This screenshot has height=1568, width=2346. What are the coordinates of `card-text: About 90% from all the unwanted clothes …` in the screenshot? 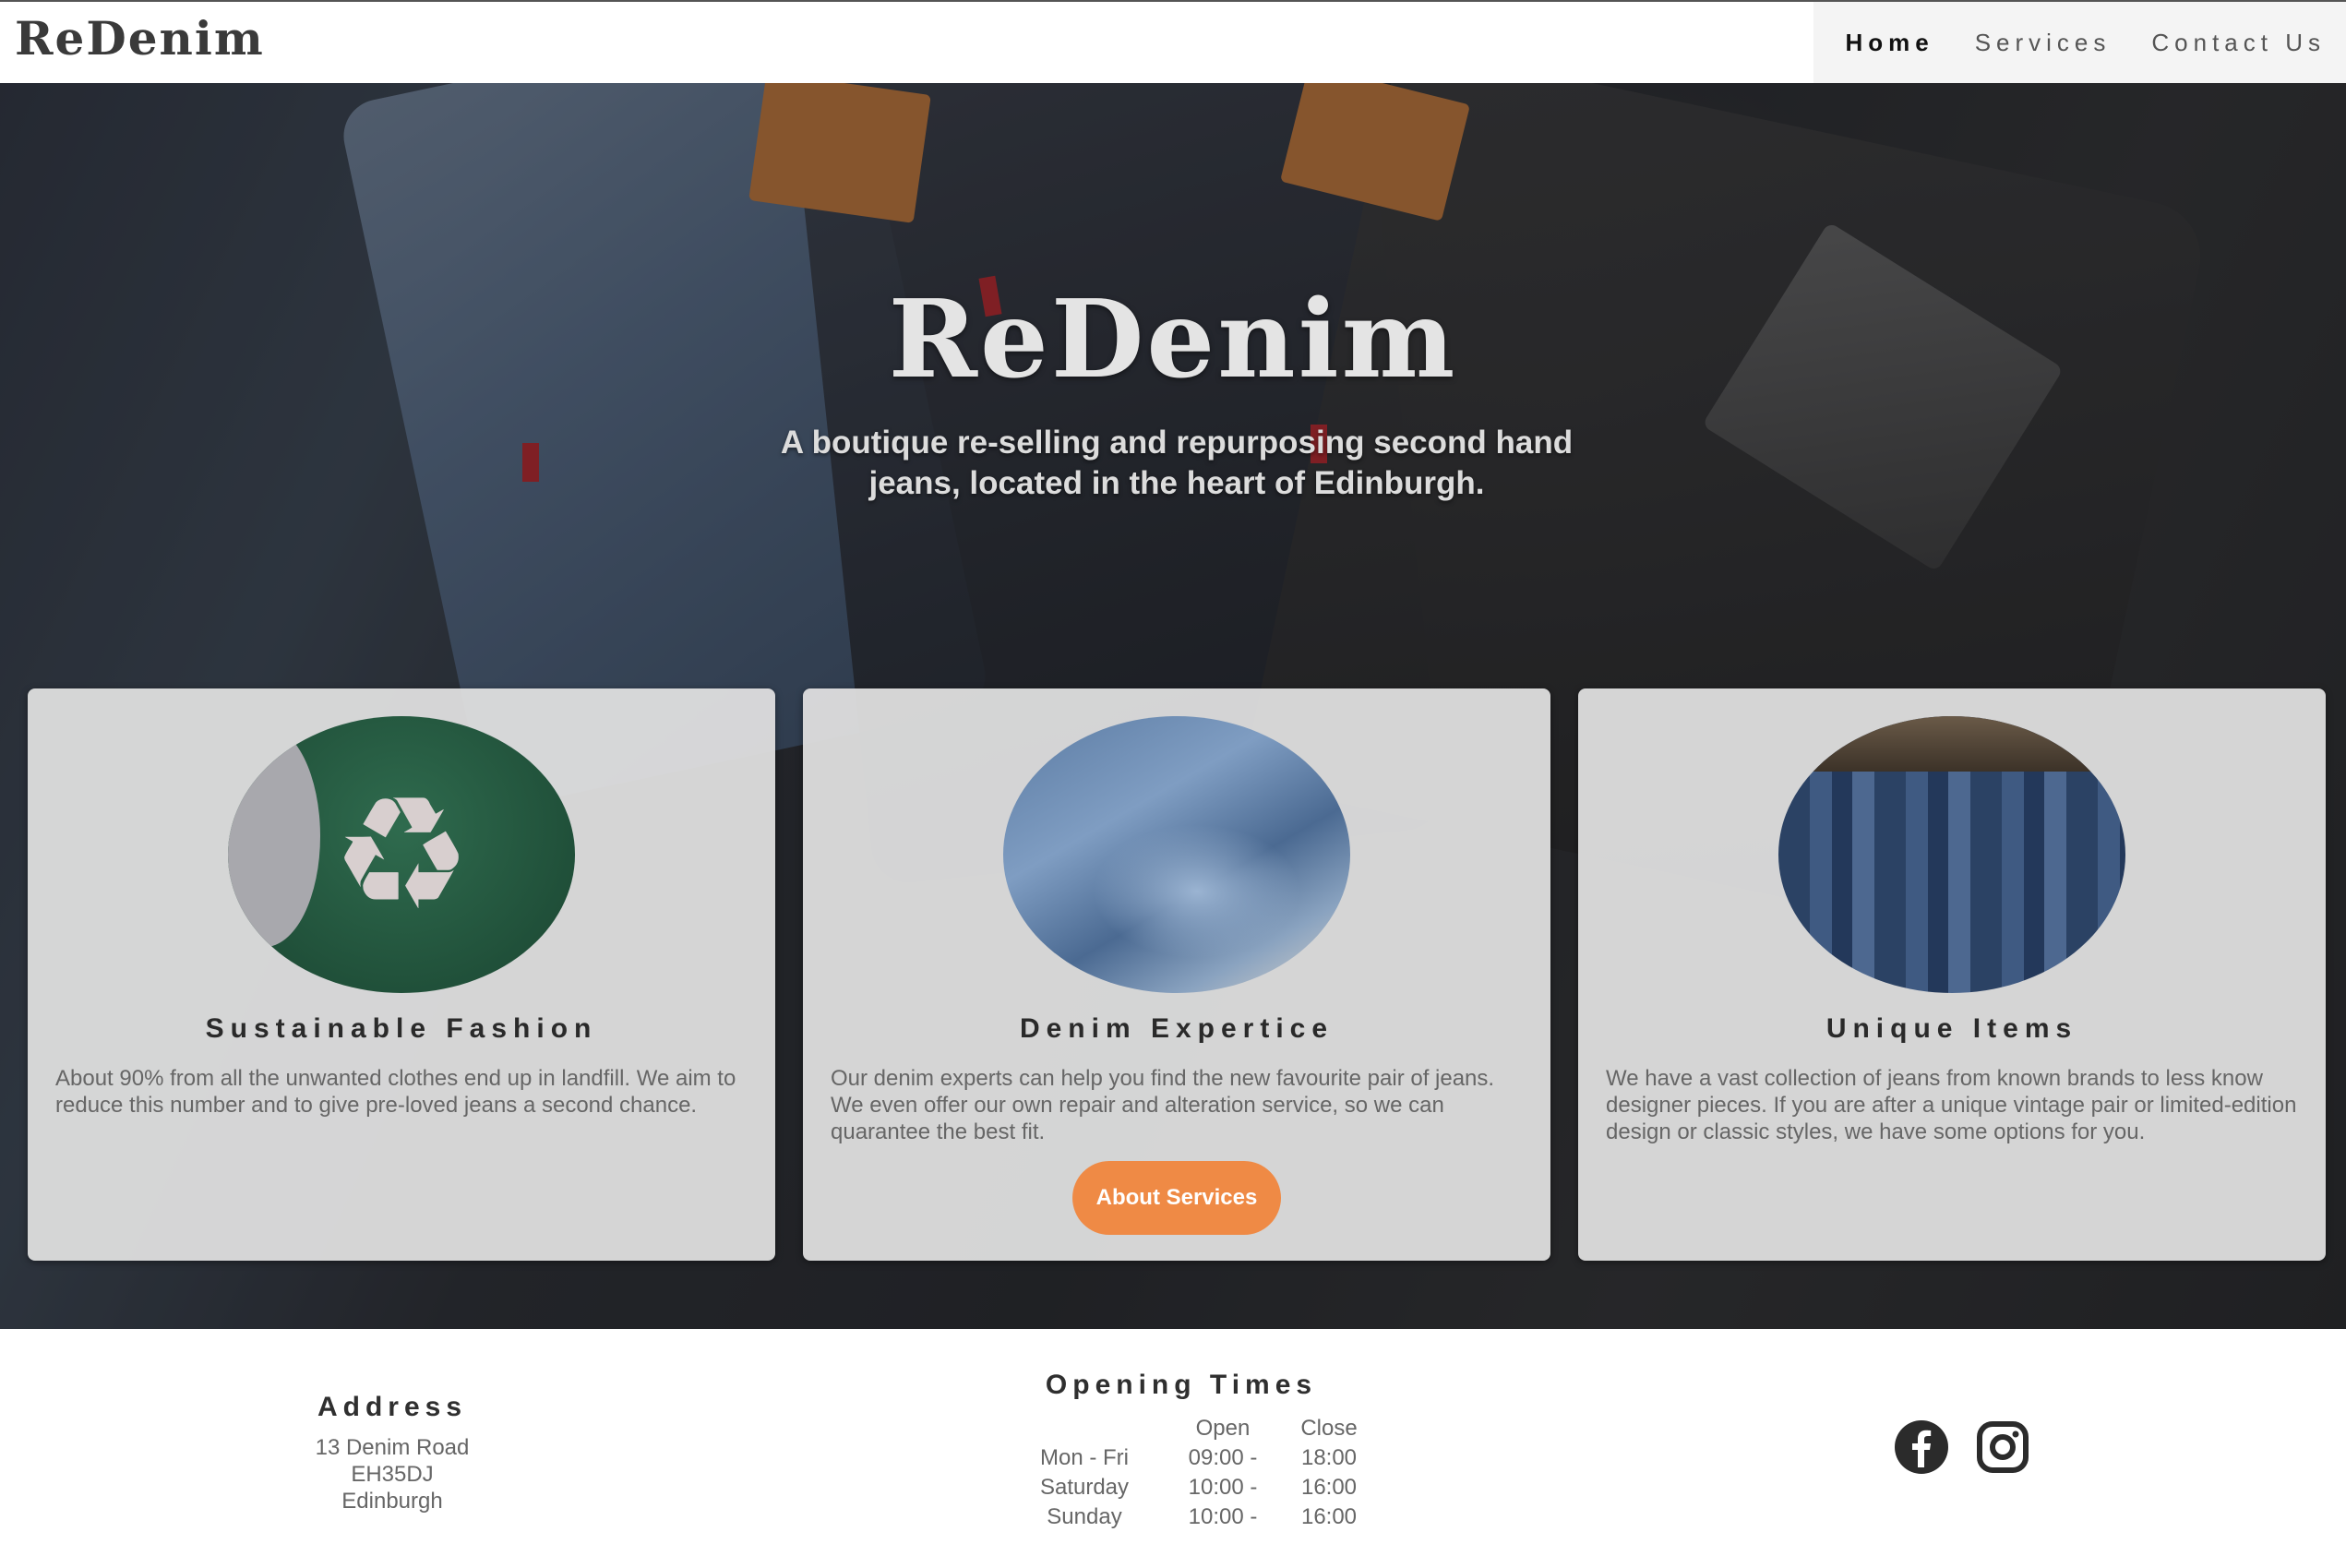 It's located at (395, 1092).